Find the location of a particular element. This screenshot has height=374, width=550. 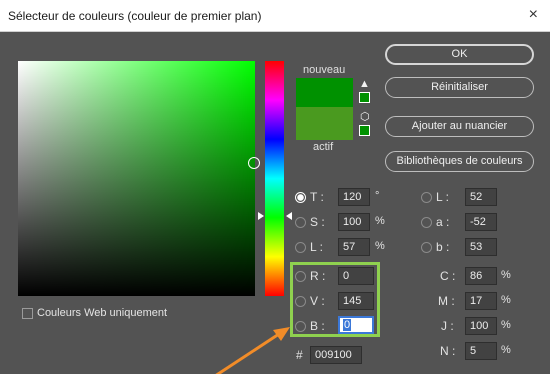

annotation-arrow-head is located at coordinates (281, 334).